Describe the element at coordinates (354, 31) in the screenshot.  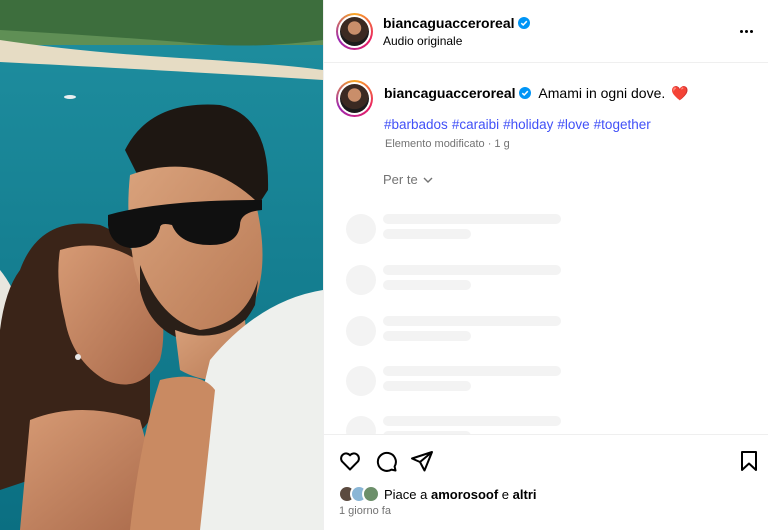
I see `author-avatar` at that location.